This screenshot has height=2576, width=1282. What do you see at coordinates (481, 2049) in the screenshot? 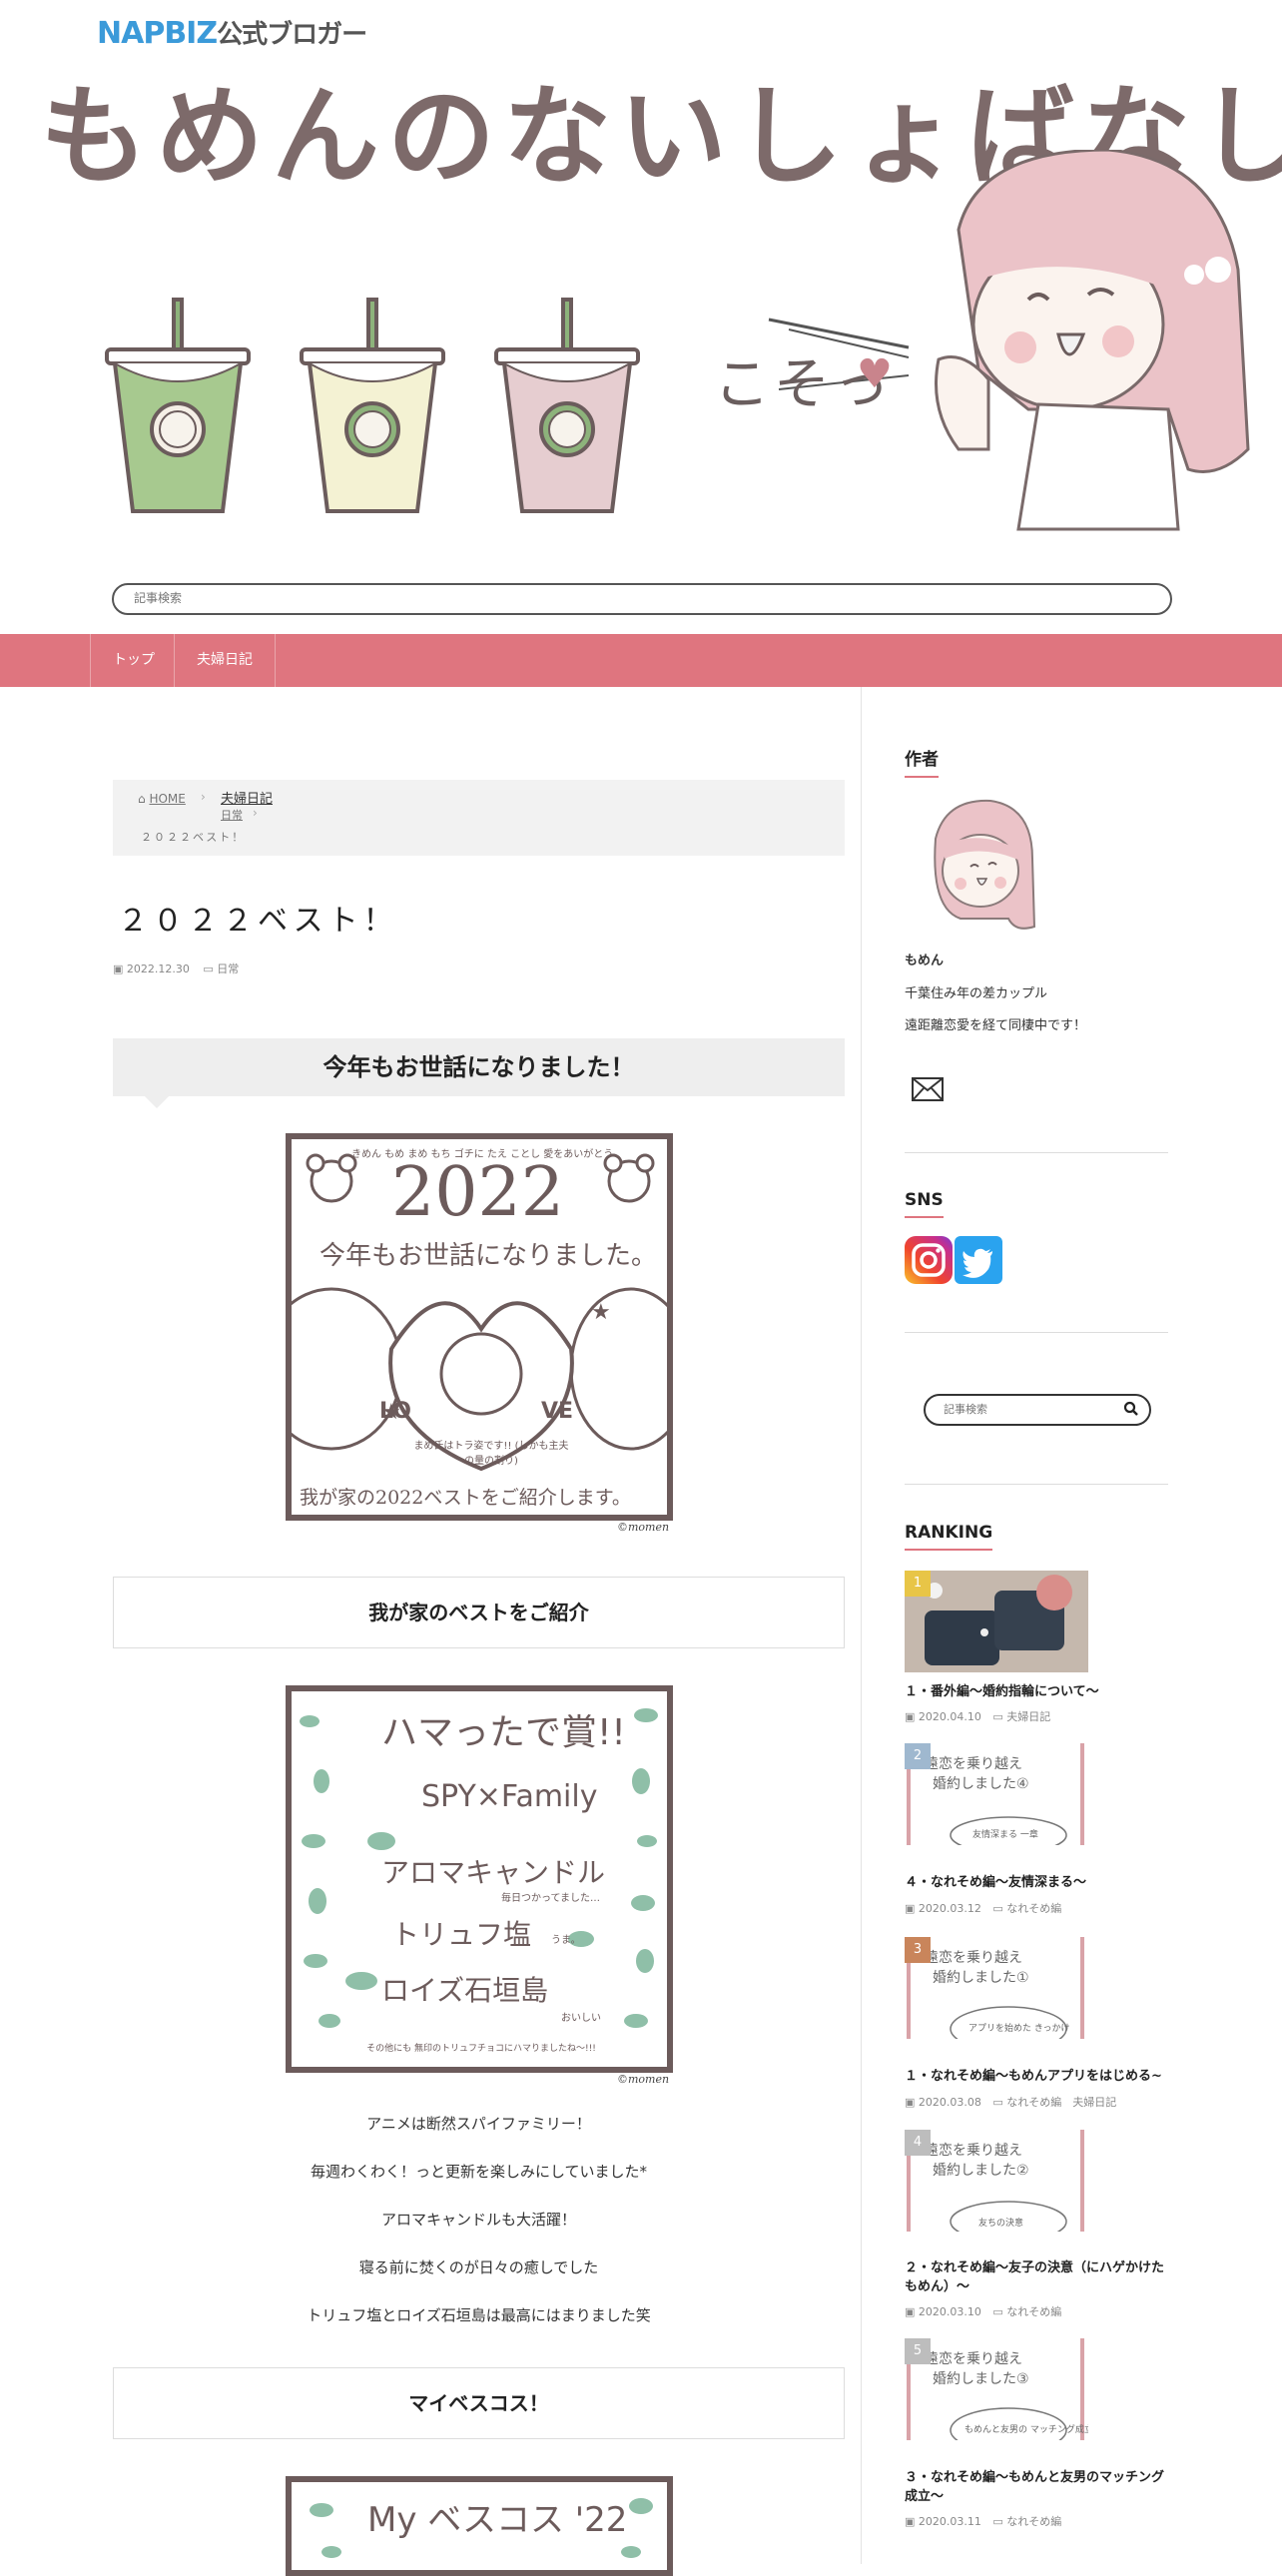
I see `image2-bottom: その他にも 無印のトリュフチョコにハマりましたね～!!!` at bounding box center [481, 2049].